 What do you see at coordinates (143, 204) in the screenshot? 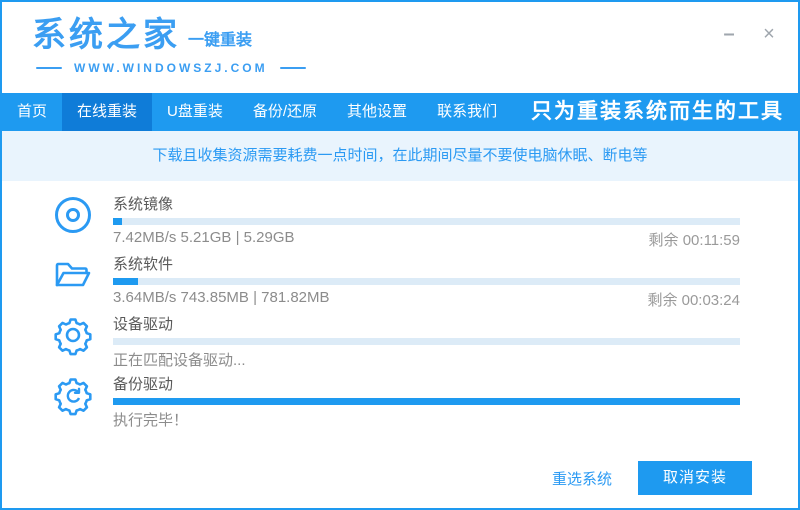
I see `task-label: 系统镜像` at bounding box center [143, 204].